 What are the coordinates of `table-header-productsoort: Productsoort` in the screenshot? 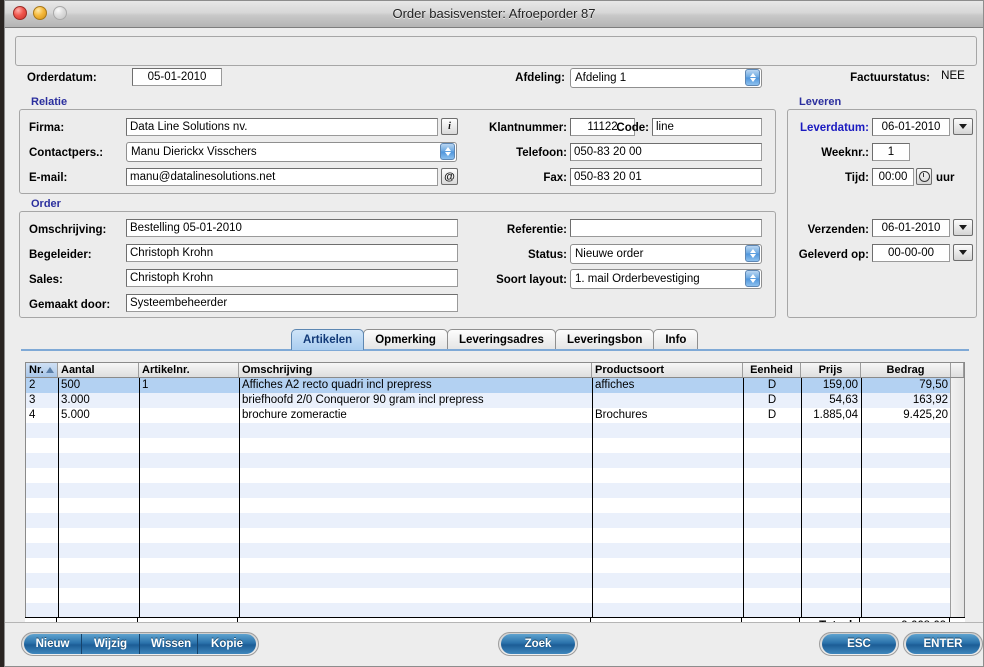 It's located at (667, 370).